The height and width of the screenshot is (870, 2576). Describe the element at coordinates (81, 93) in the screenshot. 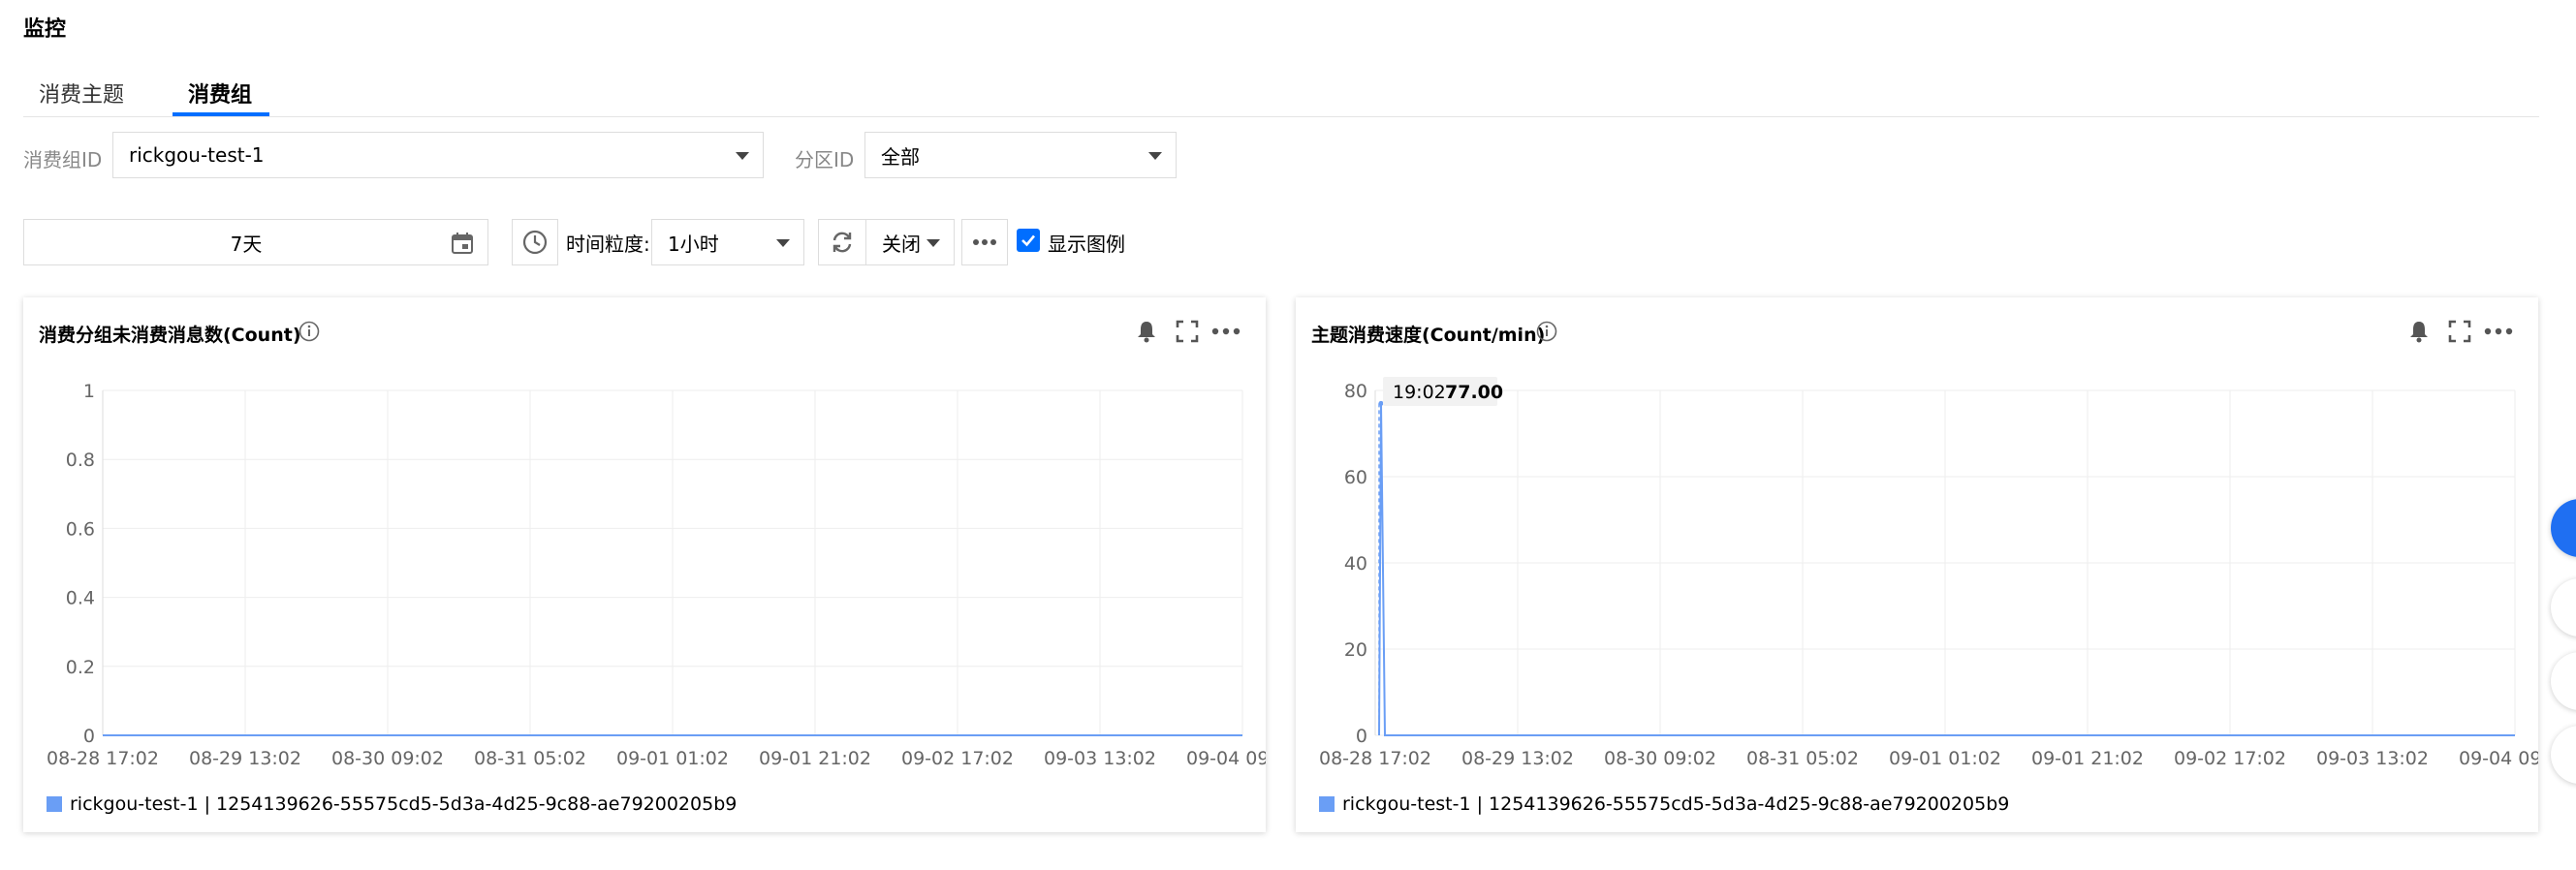

I see `tab-consume-topic: 消费主题` at that location.